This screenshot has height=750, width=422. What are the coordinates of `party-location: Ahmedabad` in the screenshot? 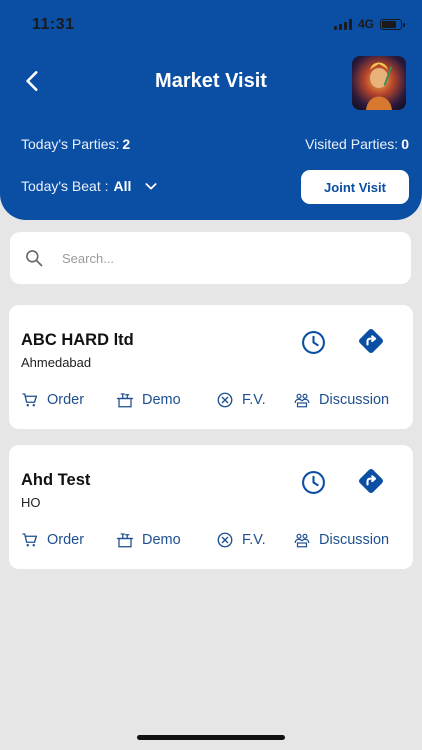 It's located at (56, 362).